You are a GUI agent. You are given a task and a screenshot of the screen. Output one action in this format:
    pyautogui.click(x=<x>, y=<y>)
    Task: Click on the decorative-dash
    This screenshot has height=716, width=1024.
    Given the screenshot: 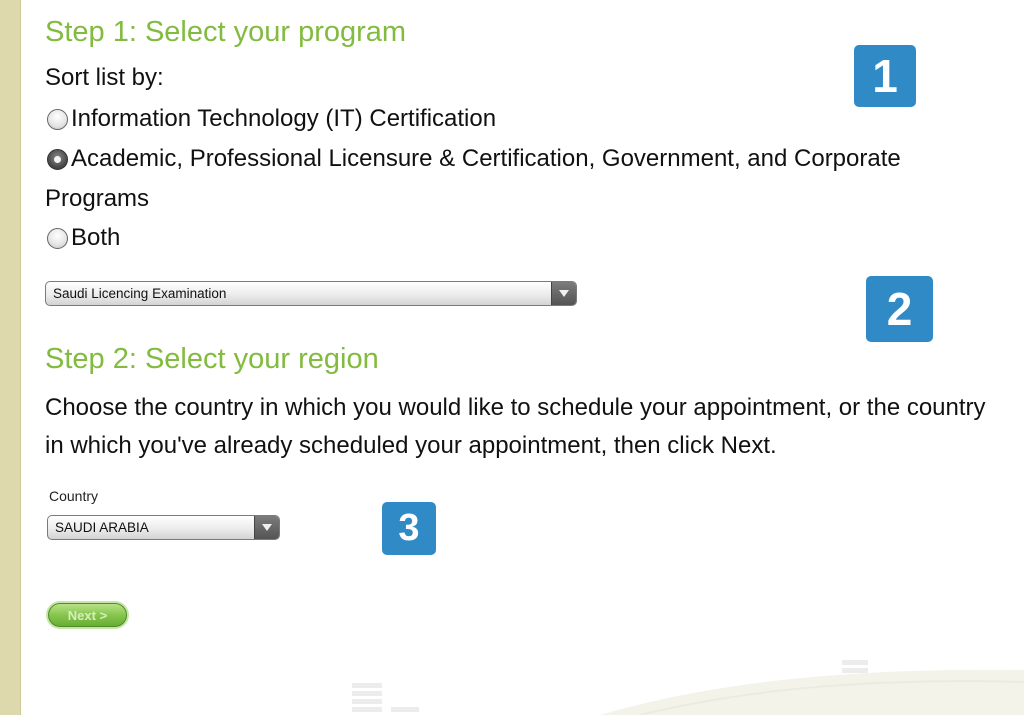 What is the action you would take?
    pyautogui.click(x=405, y=709)
    